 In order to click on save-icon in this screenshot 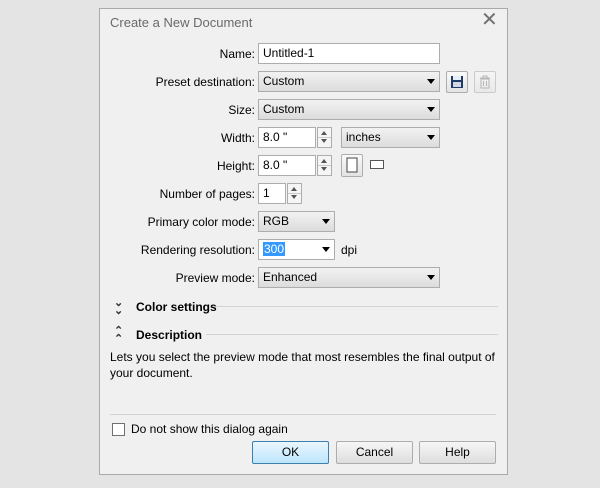, I will do `click(457, 82)`.